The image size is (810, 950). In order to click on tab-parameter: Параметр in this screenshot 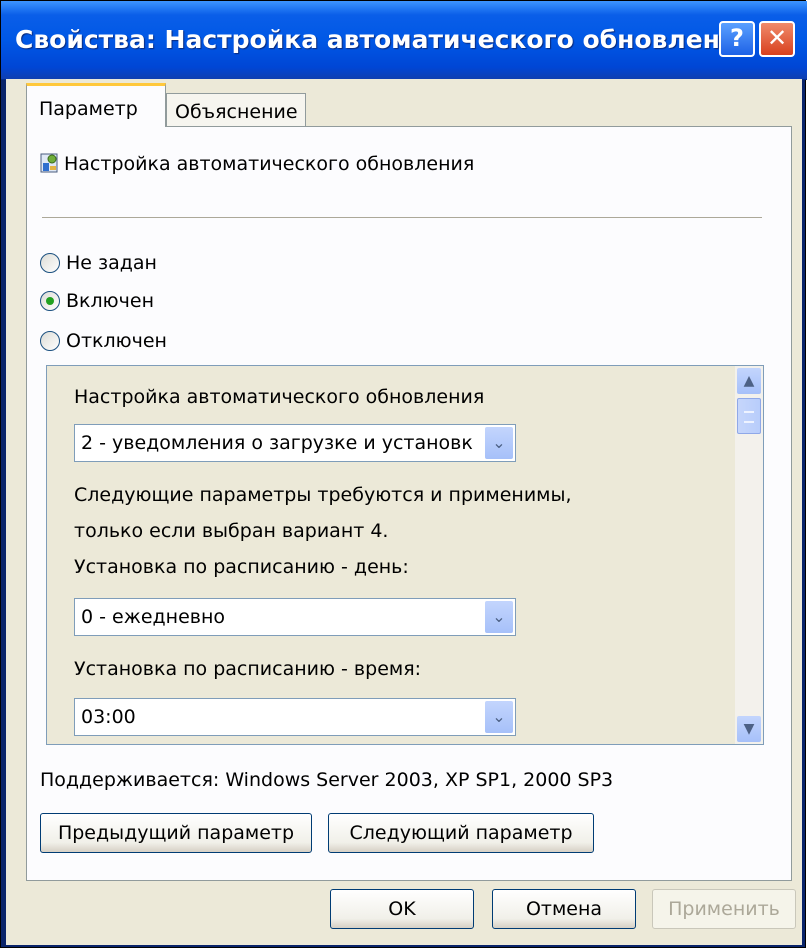, I will do `click(96, 105)`.